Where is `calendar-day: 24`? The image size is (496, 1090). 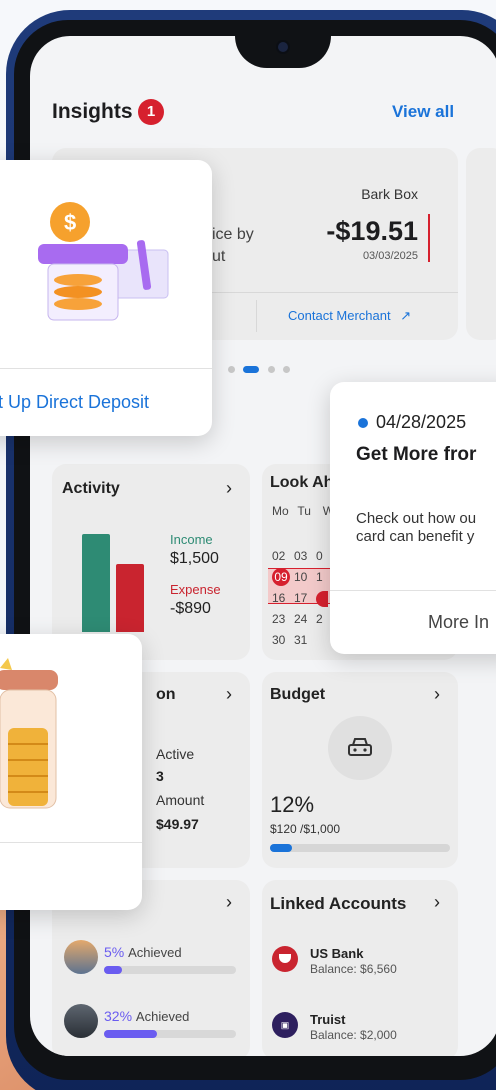
calendar-day: 24 is located at coordinates (305, 619).